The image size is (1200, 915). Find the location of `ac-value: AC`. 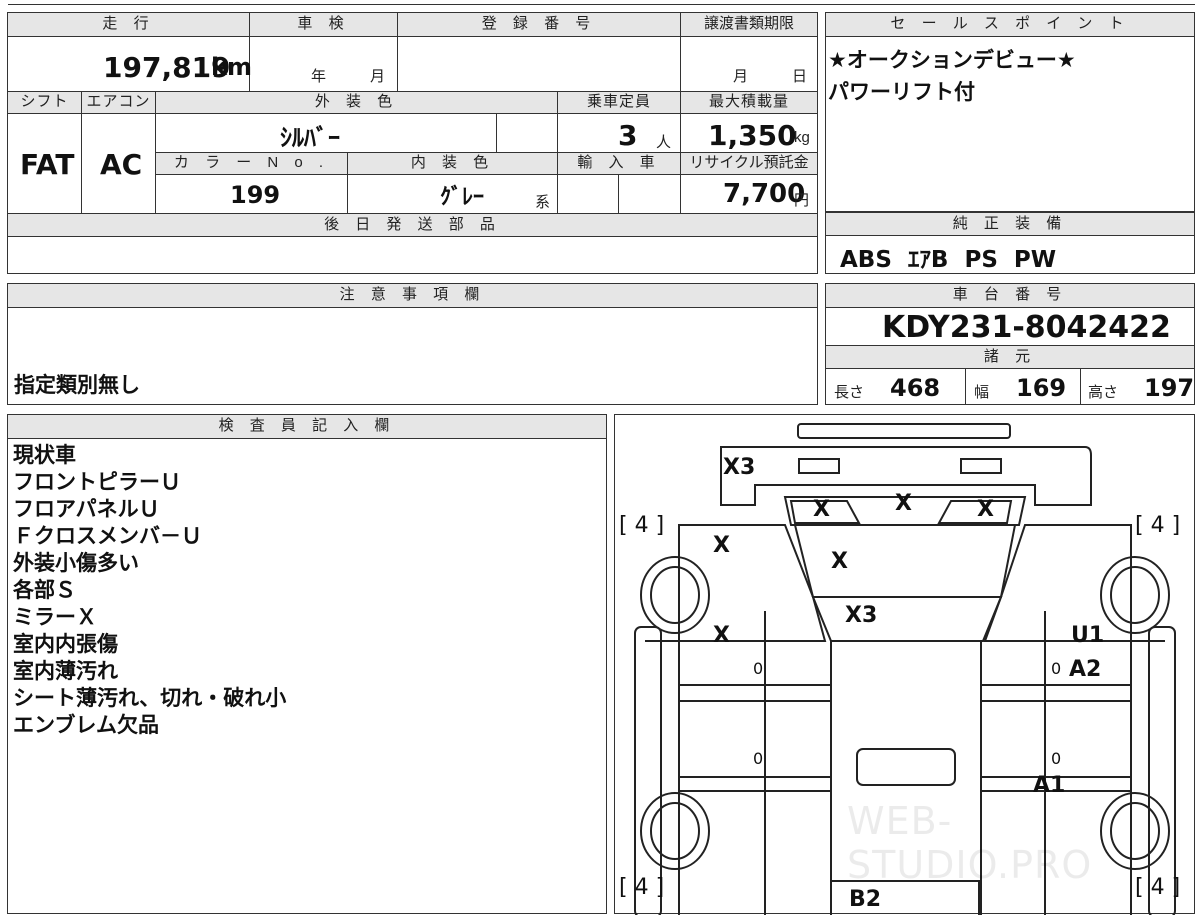

ac-value: AC is located at coordinates (121, 164).